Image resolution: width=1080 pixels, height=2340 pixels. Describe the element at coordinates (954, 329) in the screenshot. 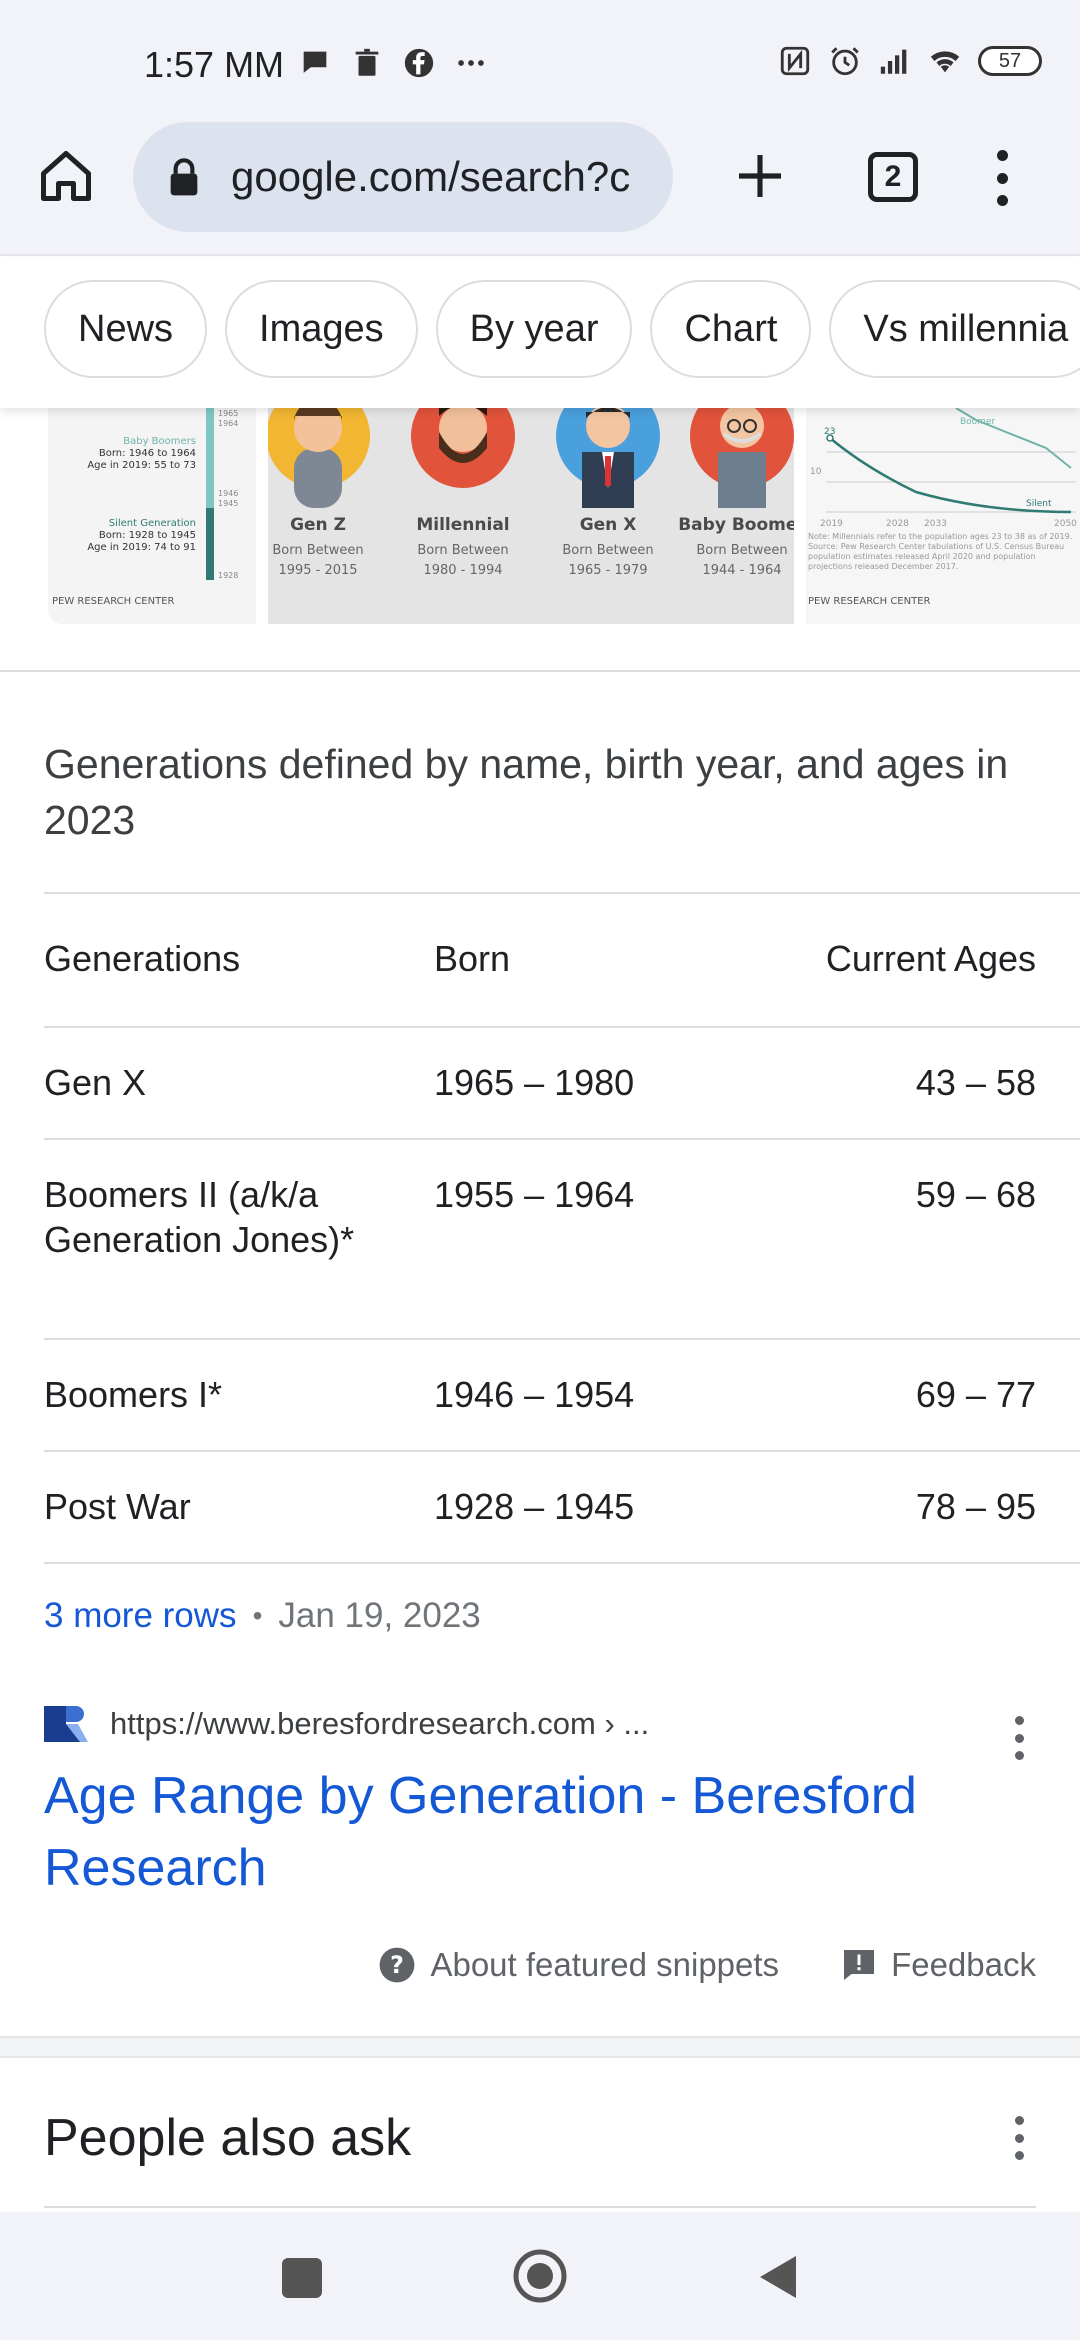

I see `chip-vs-millennials: Vs millennia` at that location.